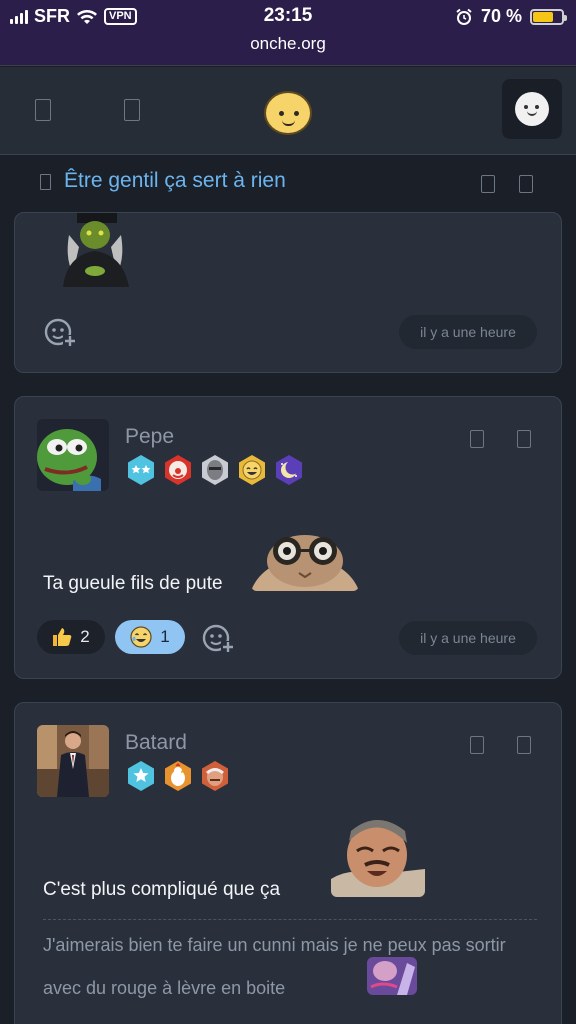 The width and height of the screenshot is (576, 1024). I want to click on username: Pepe, so click(149, 437).